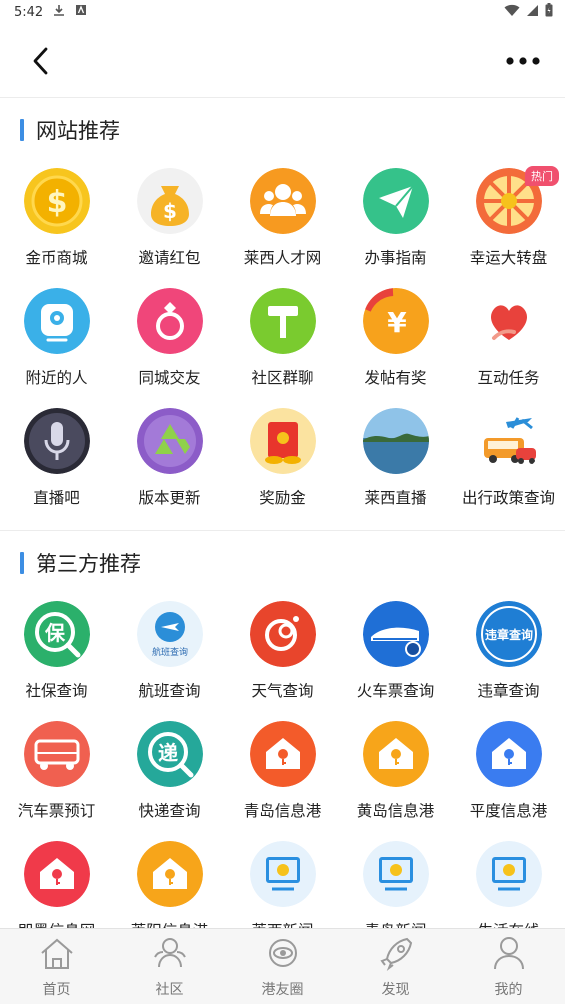 This screenshot has height=1004, width=565. What do you see at coordinates (56, 498) in the screenshot?
I see `tile-label: 直播吧` at bounding box center [56, 498].